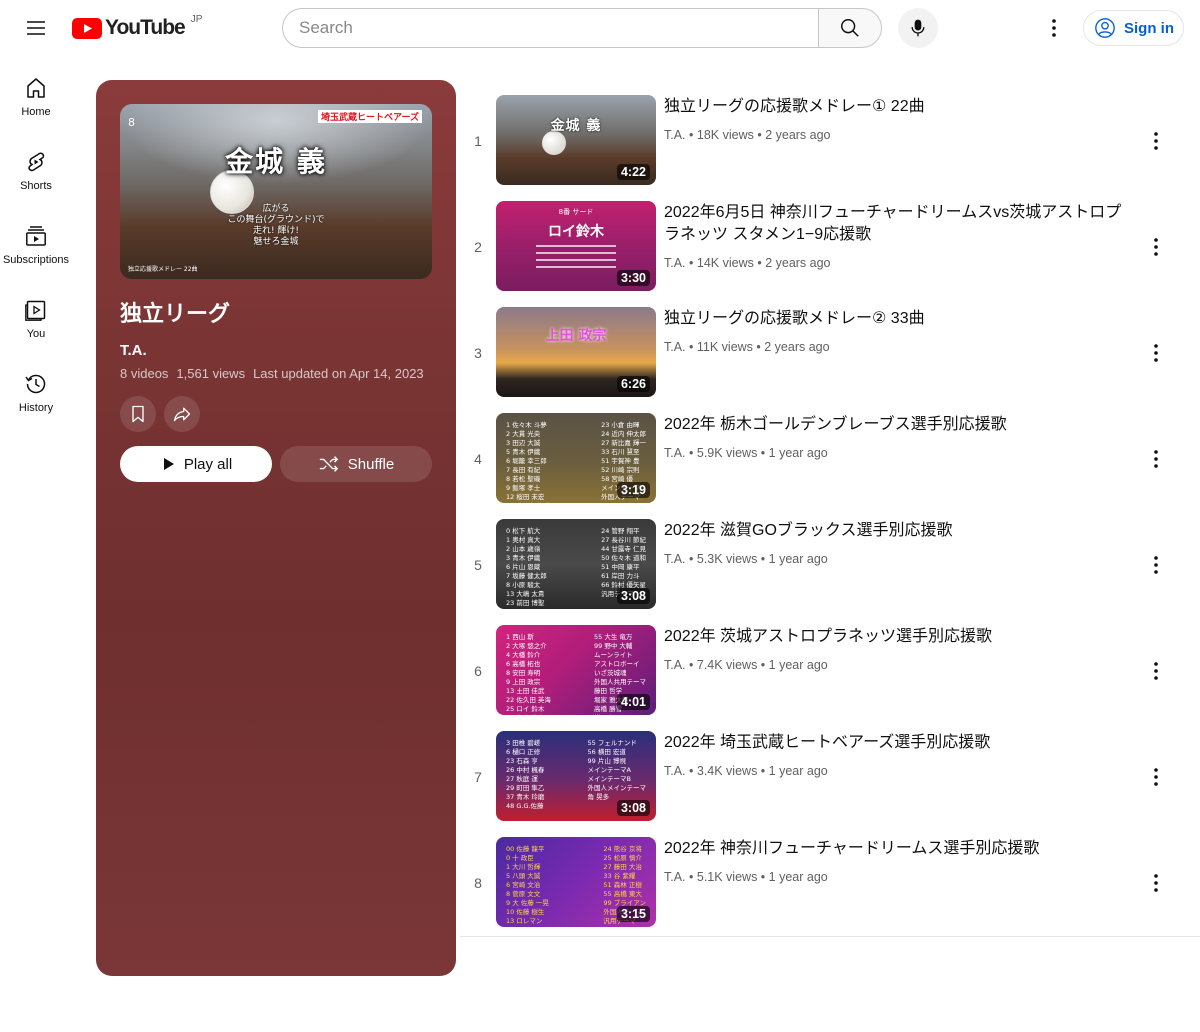  What do you see at coordinates (36, 315) in the screenshot?
I see `nav-item-you: You` at bounding box center [36, 315].